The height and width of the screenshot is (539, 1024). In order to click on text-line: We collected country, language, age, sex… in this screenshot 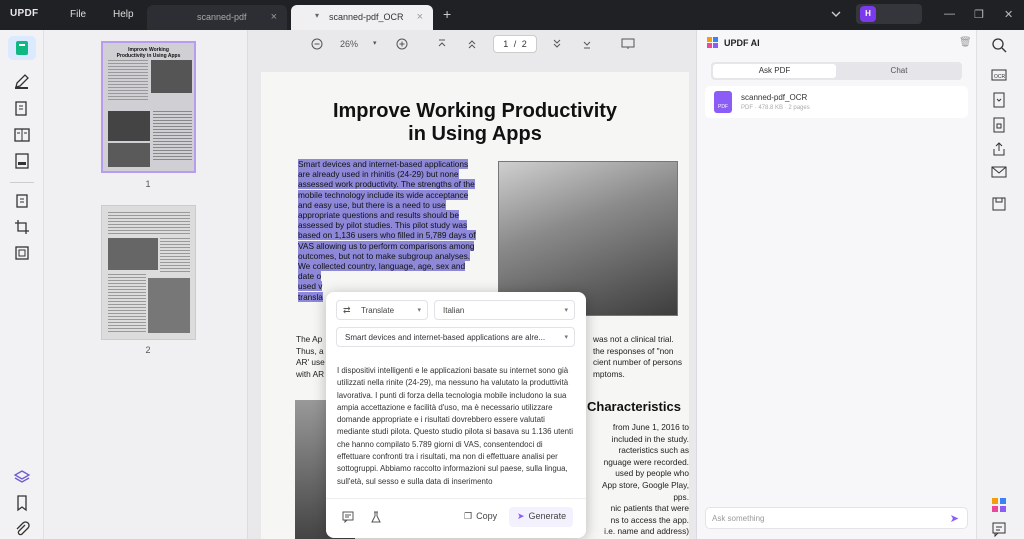, I will do `click(391, 266)`.